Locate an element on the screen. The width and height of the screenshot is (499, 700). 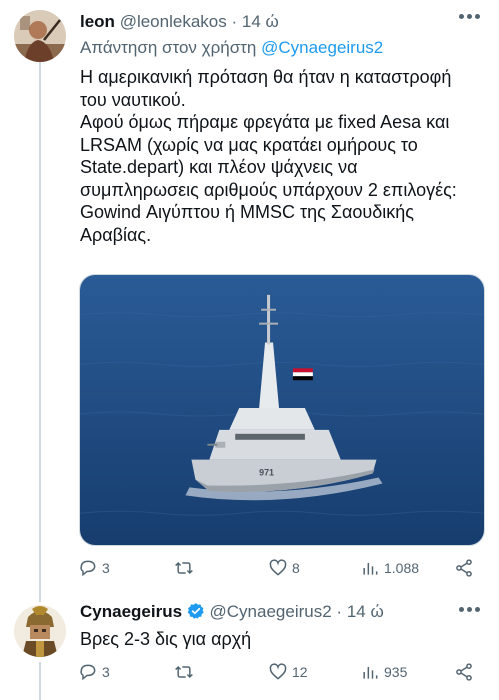
tweet-actions: 3 12 935 is located at coordinates (283, 672).